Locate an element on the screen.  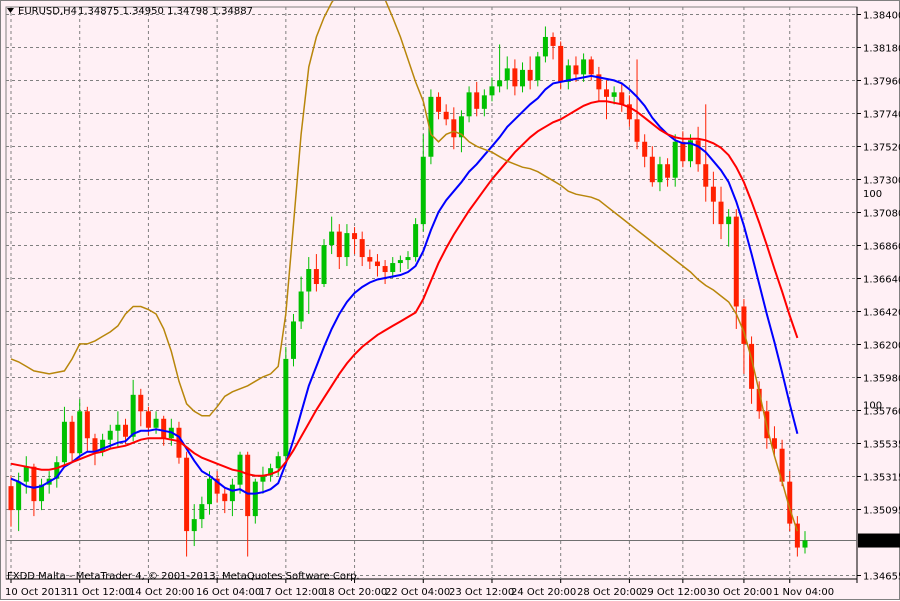
symbol-timeframe-label: EURUSD,H4 is located at coordinates (47, 11).